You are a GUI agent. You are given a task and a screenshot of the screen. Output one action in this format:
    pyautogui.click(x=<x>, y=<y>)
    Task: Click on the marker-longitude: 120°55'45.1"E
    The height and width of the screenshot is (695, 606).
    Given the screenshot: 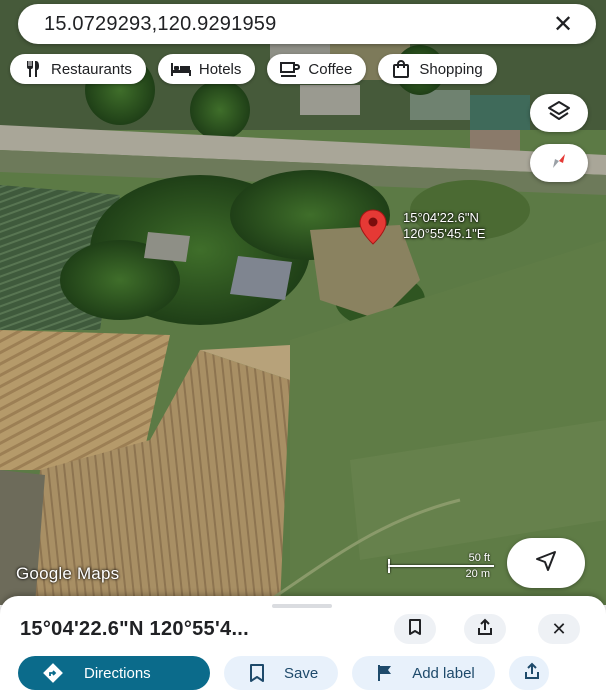 What is the action you would take?
    pyautogui.click(x=444, y=233)
    